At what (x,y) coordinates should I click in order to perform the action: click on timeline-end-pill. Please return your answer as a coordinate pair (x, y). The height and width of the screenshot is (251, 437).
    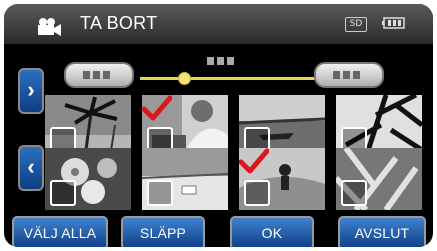
    Looking at the image, I should click on (349, 75).